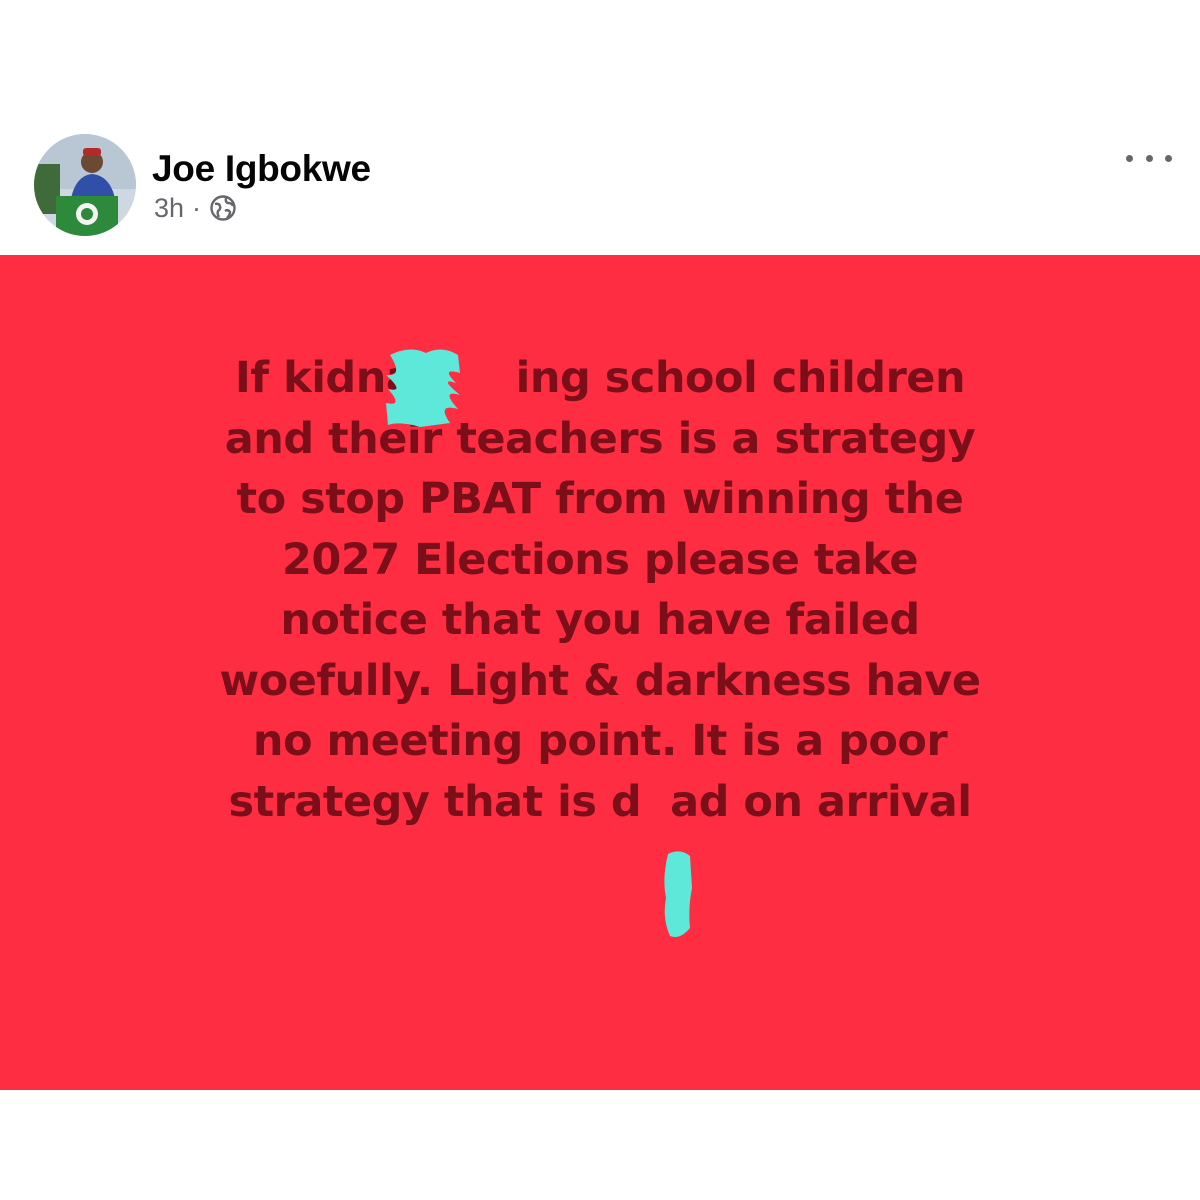 The height and width of the screenshot is (1200, 1200). I want to click on post-meta: 3h ·, so click(195, 208).